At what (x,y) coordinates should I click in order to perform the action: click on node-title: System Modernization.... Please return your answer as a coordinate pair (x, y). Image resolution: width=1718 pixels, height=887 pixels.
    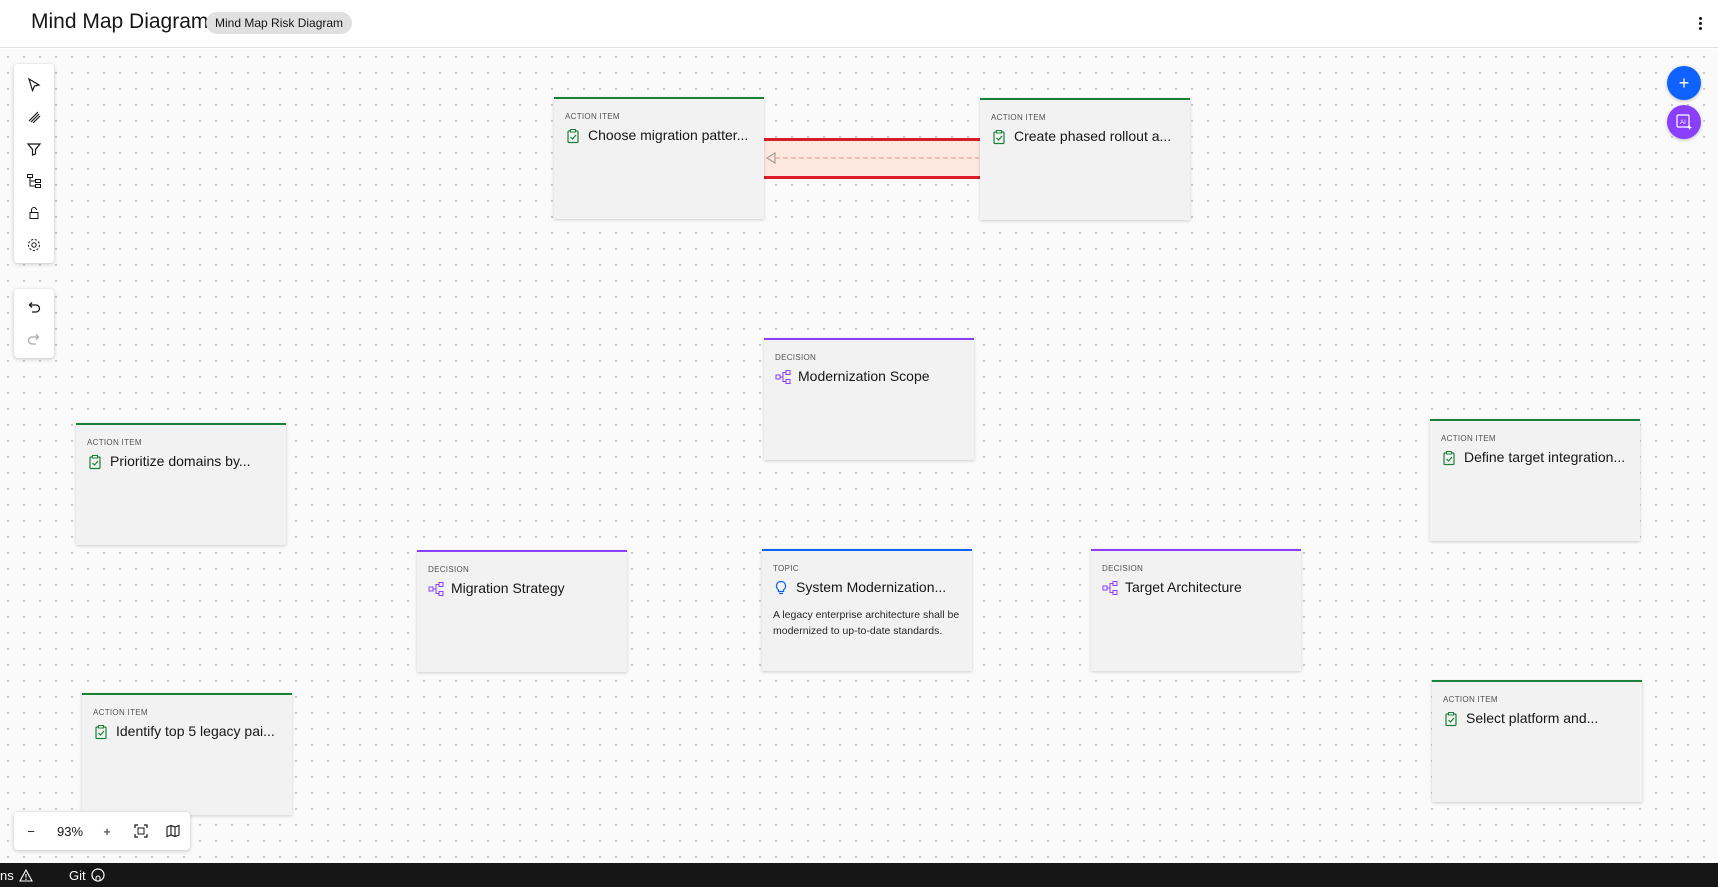
    Looking at the image, I should click on (871, 587).